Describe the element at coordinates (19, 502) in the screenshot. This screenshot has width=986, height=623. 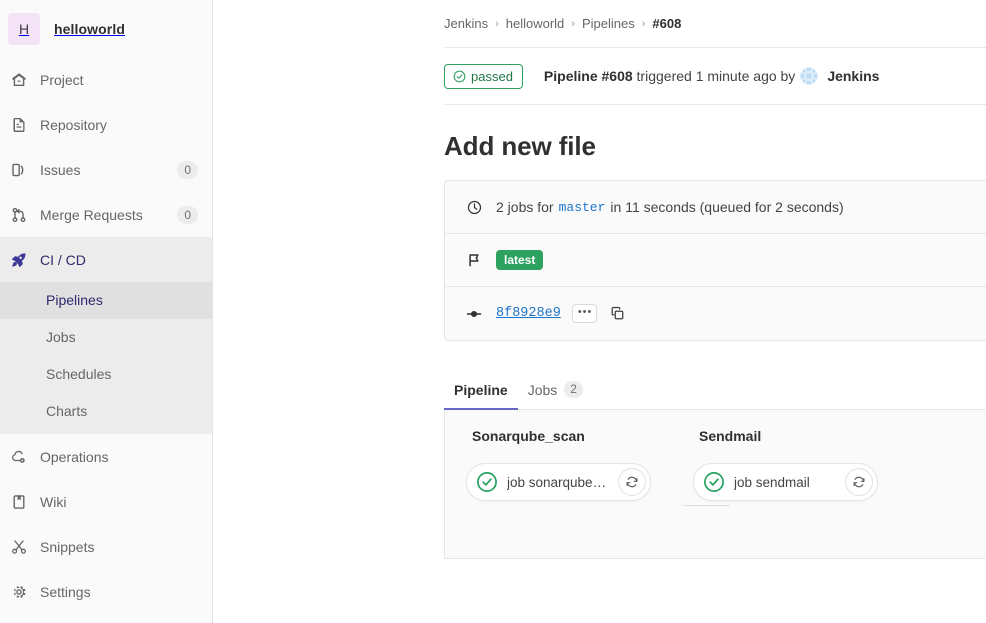
I see `book-icon` at that location.